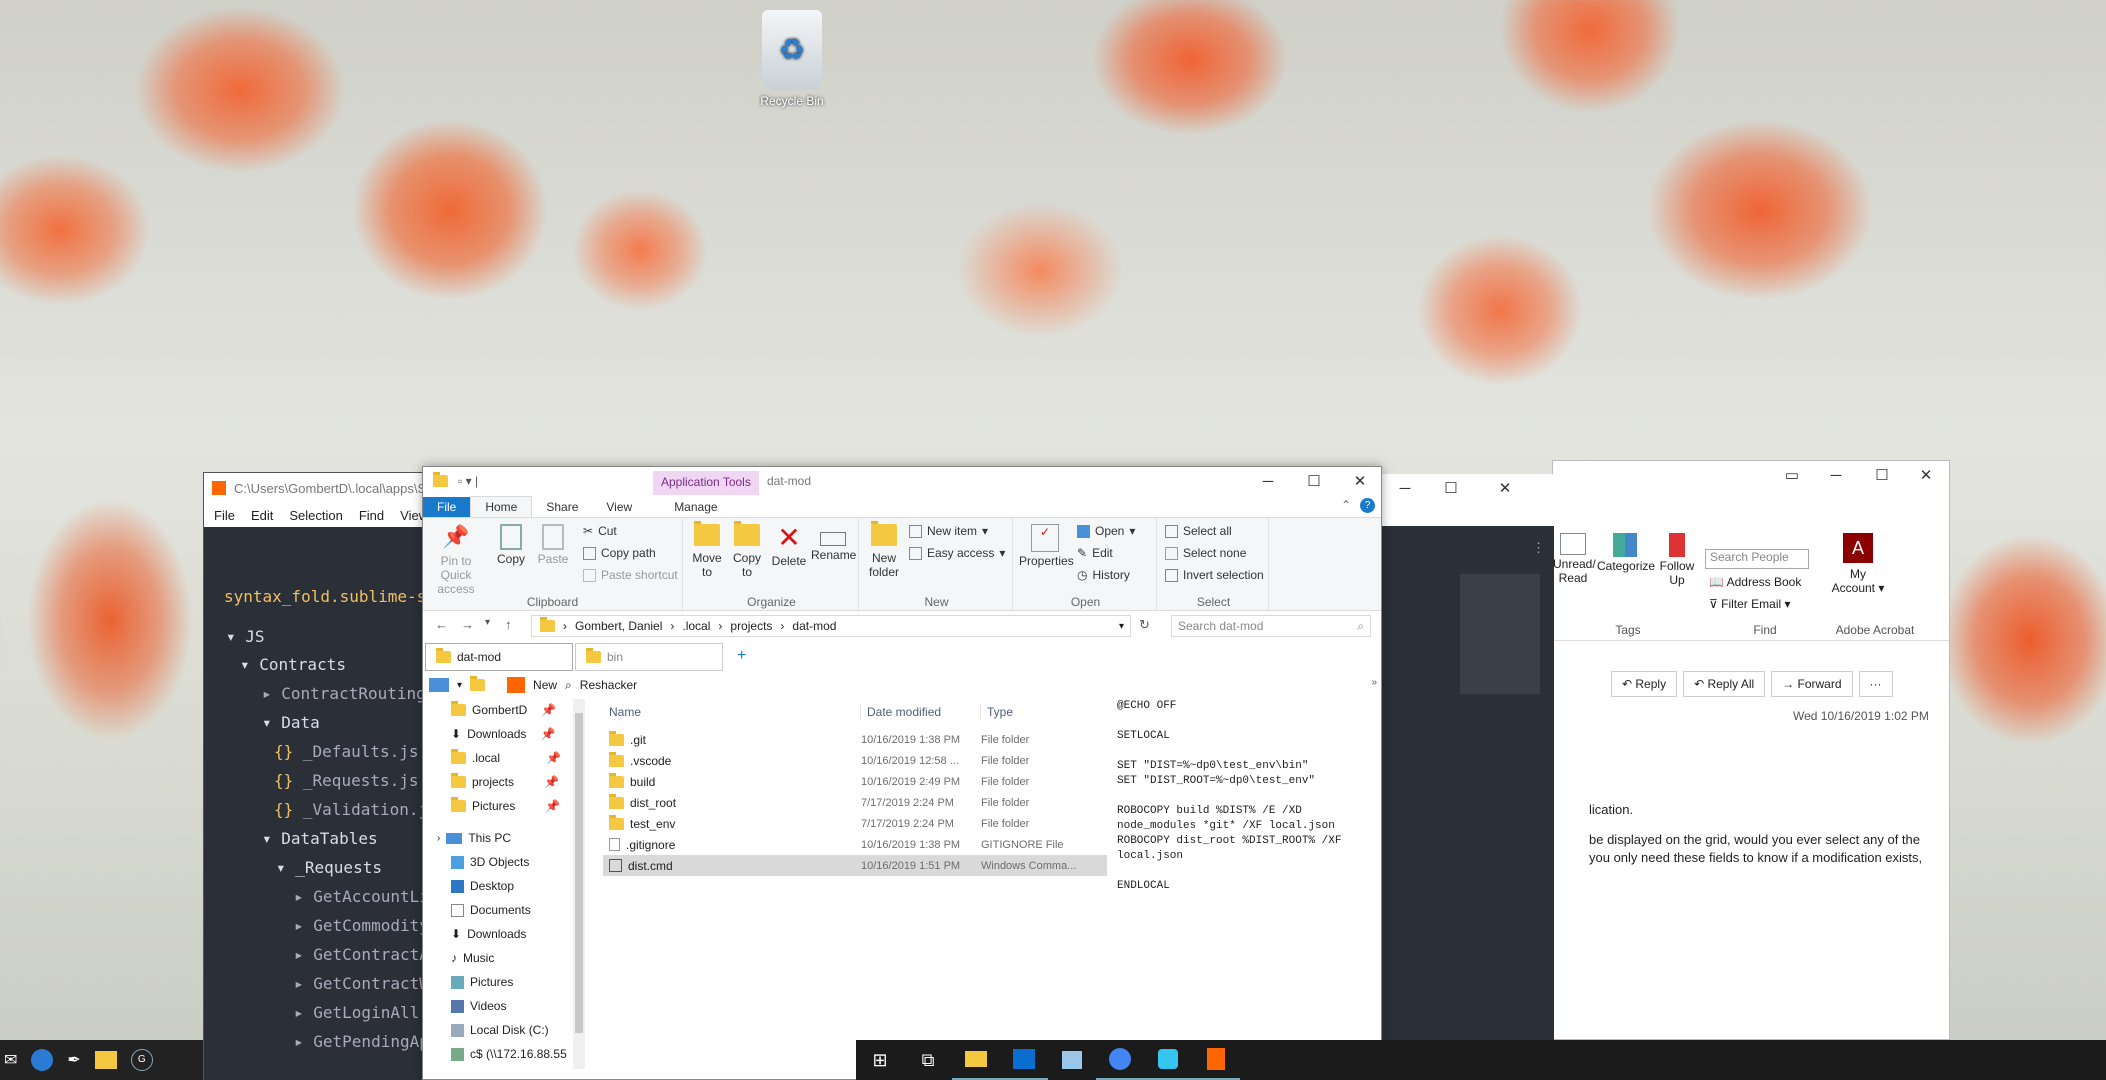 This screenshot has height=1080, width=2106. What do you see at coordinates (1121, 626) in the screenshot?
I see `address-dropdown-icon: ▾` at bounding box center [1121, 626].